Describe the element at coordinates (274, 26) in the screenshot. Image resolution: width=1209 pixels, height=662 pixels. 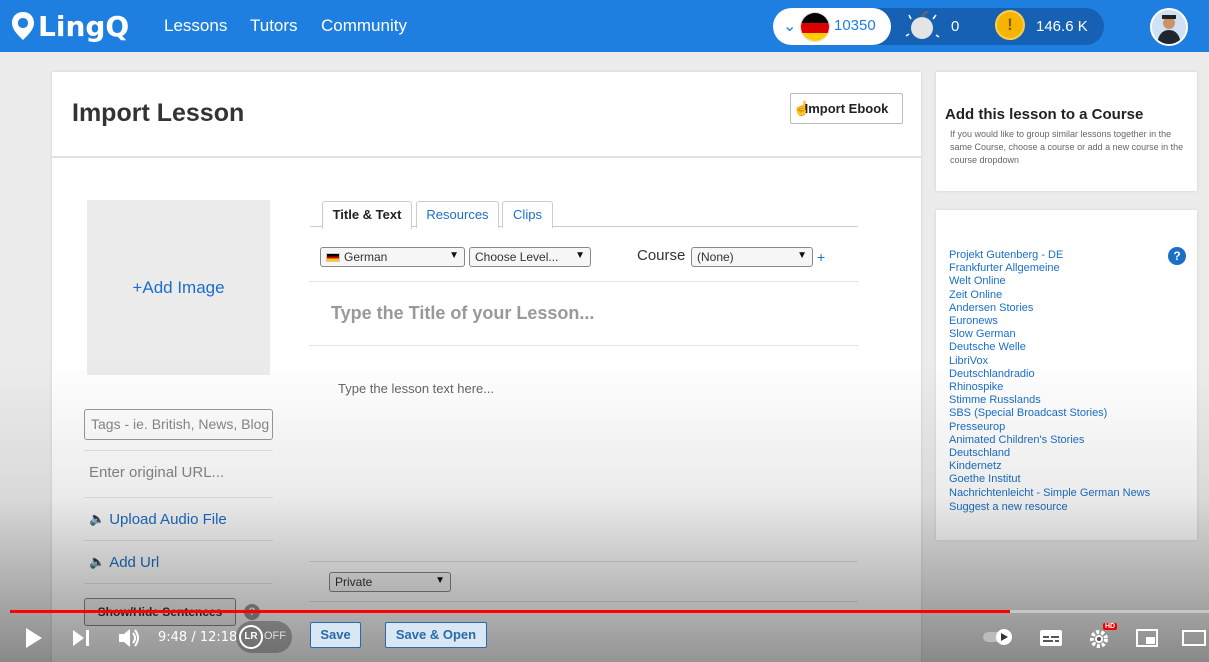
I see `nav-tutors: Tutors` at that location.